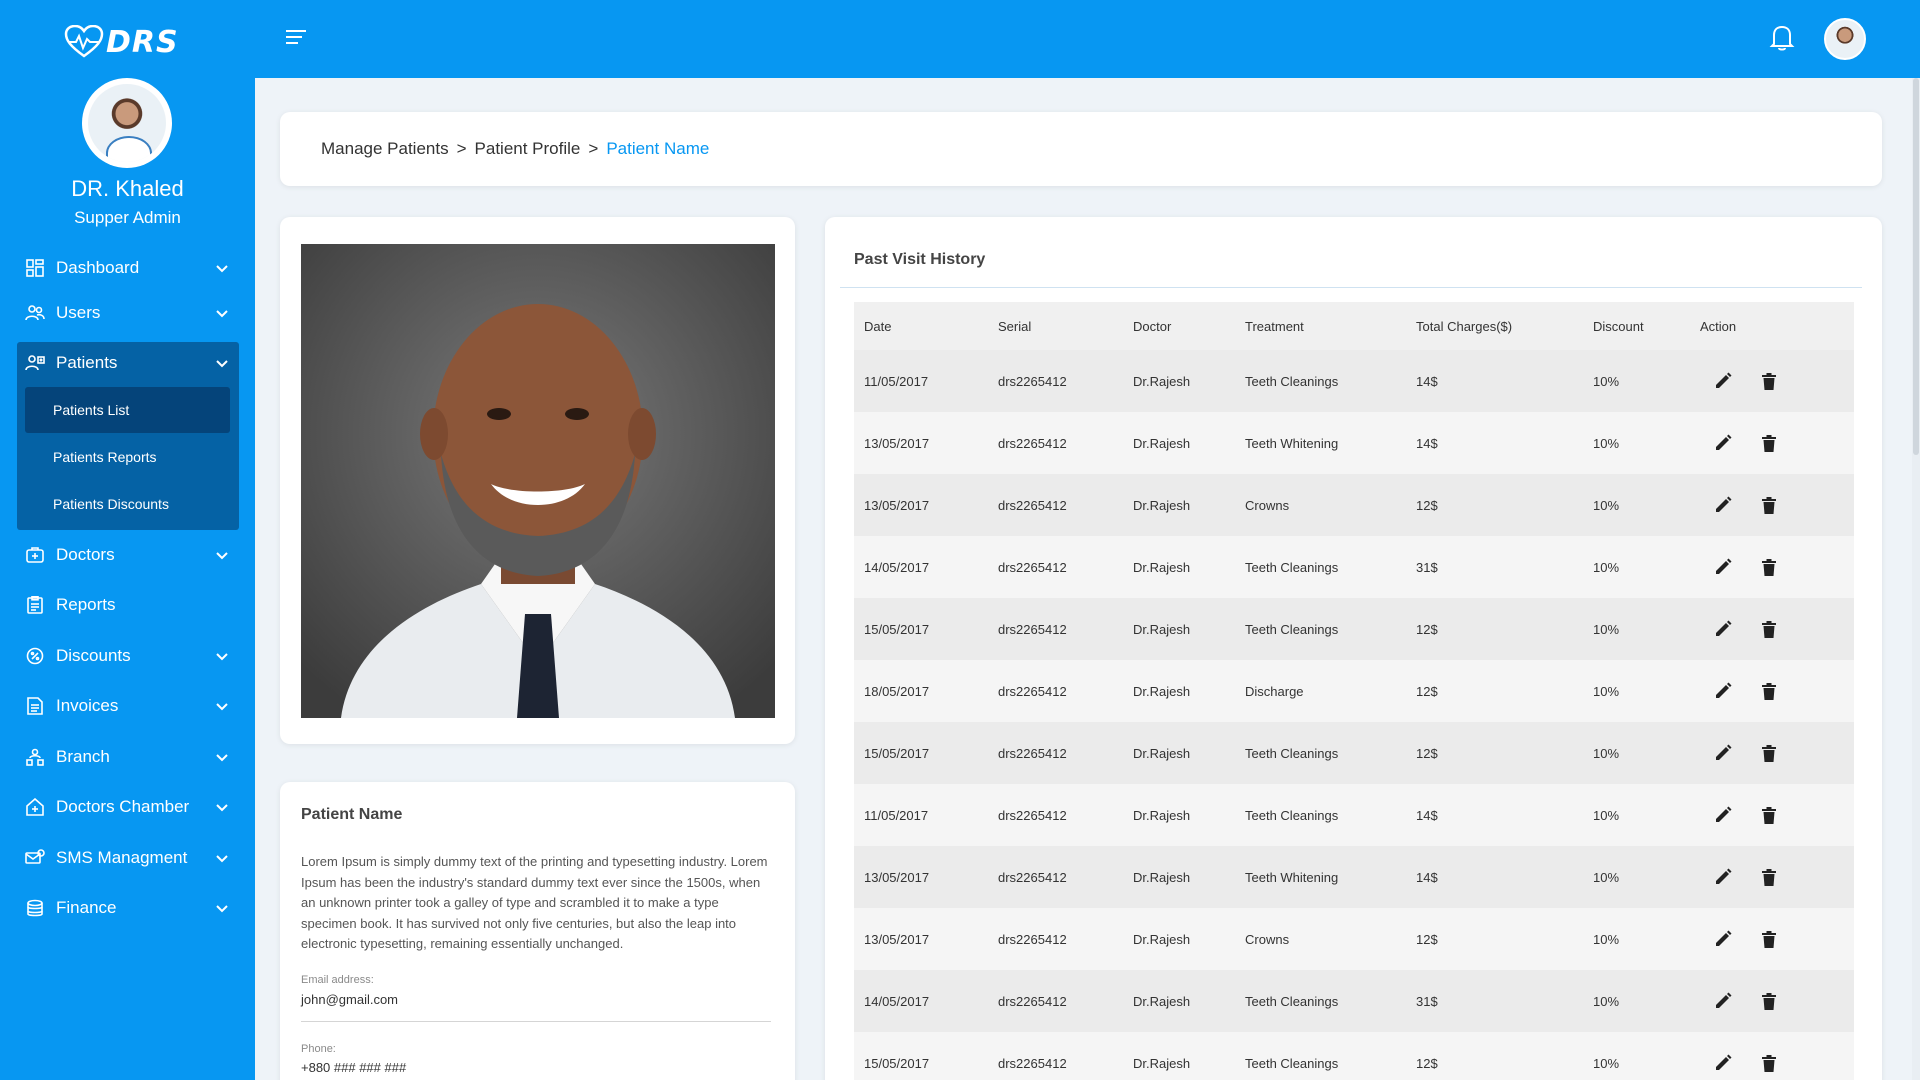 This screenshot has width=1920, height=1080. Describe the element at coordinates (128, 757) in the screenshot. I see `sidebar-item-branch: Branch` at that location.